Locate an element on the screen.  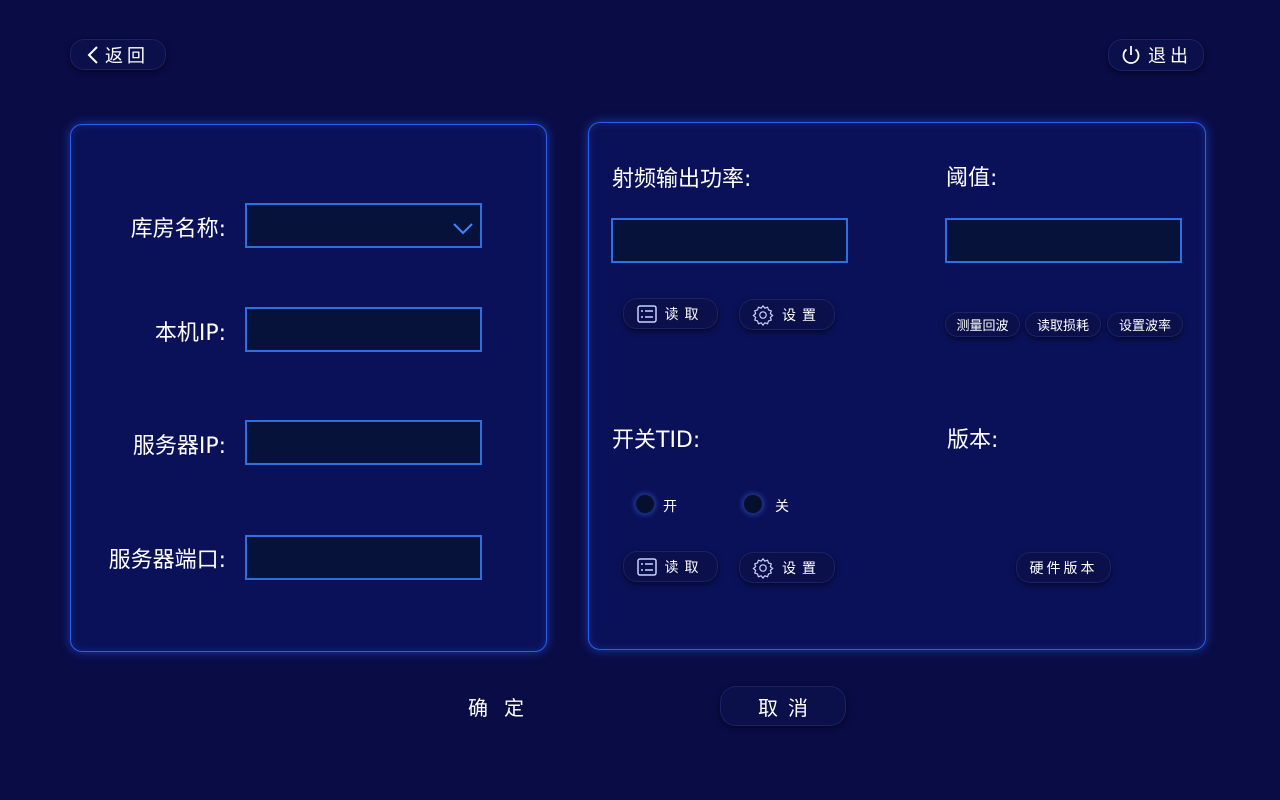
rf-read-button: 读取 is located at coordinates (670, 313).